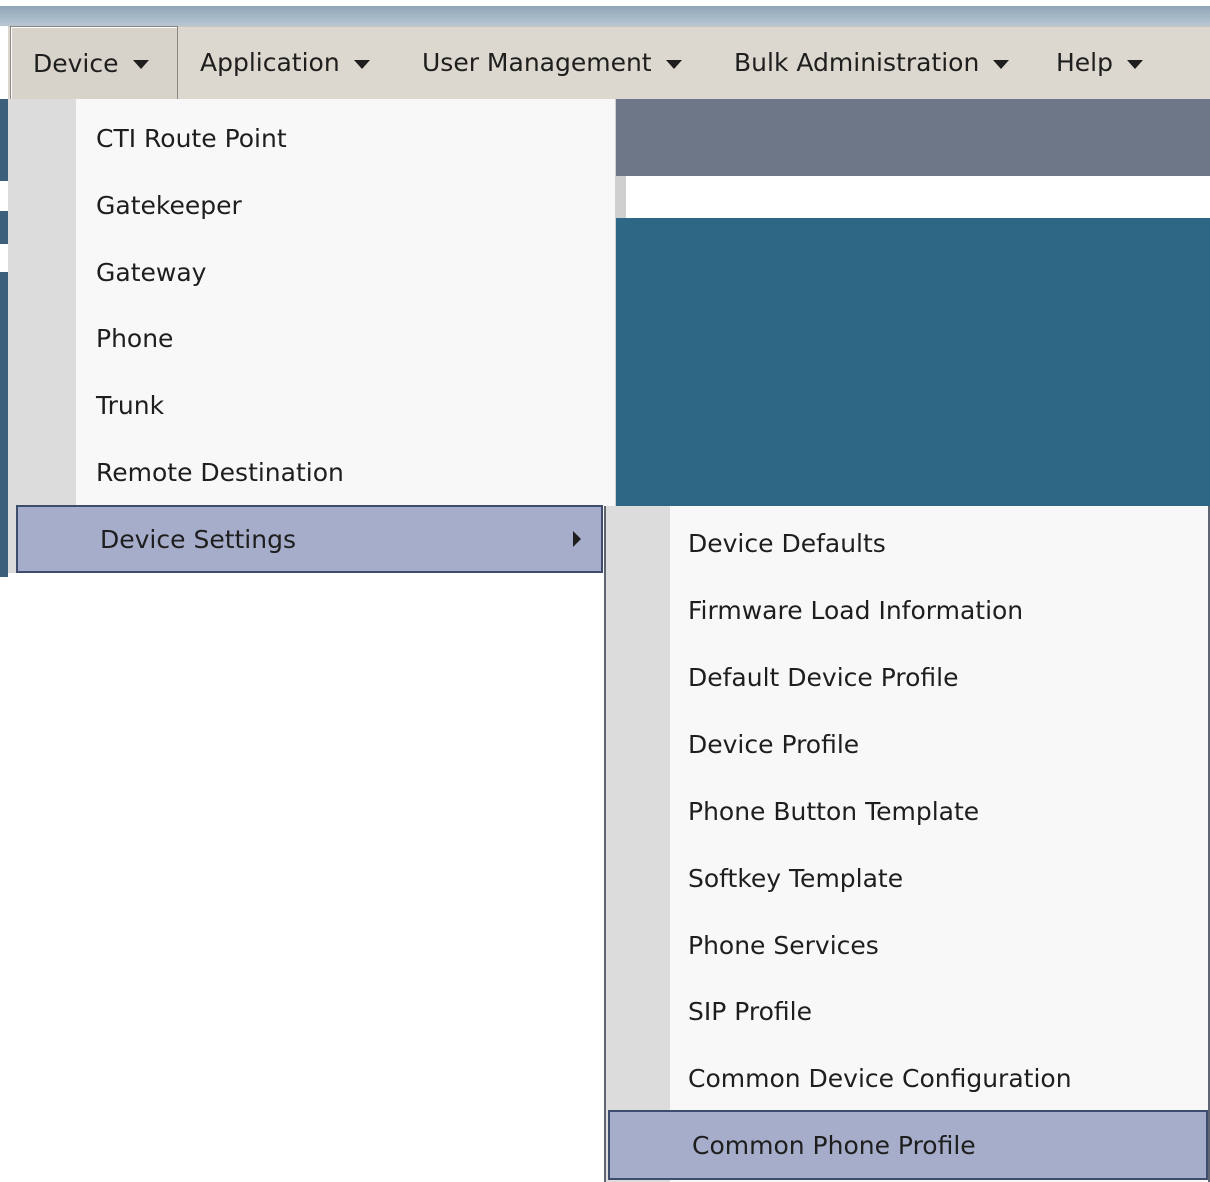  I want to click on page-white-band-edge, so click(621, 197).